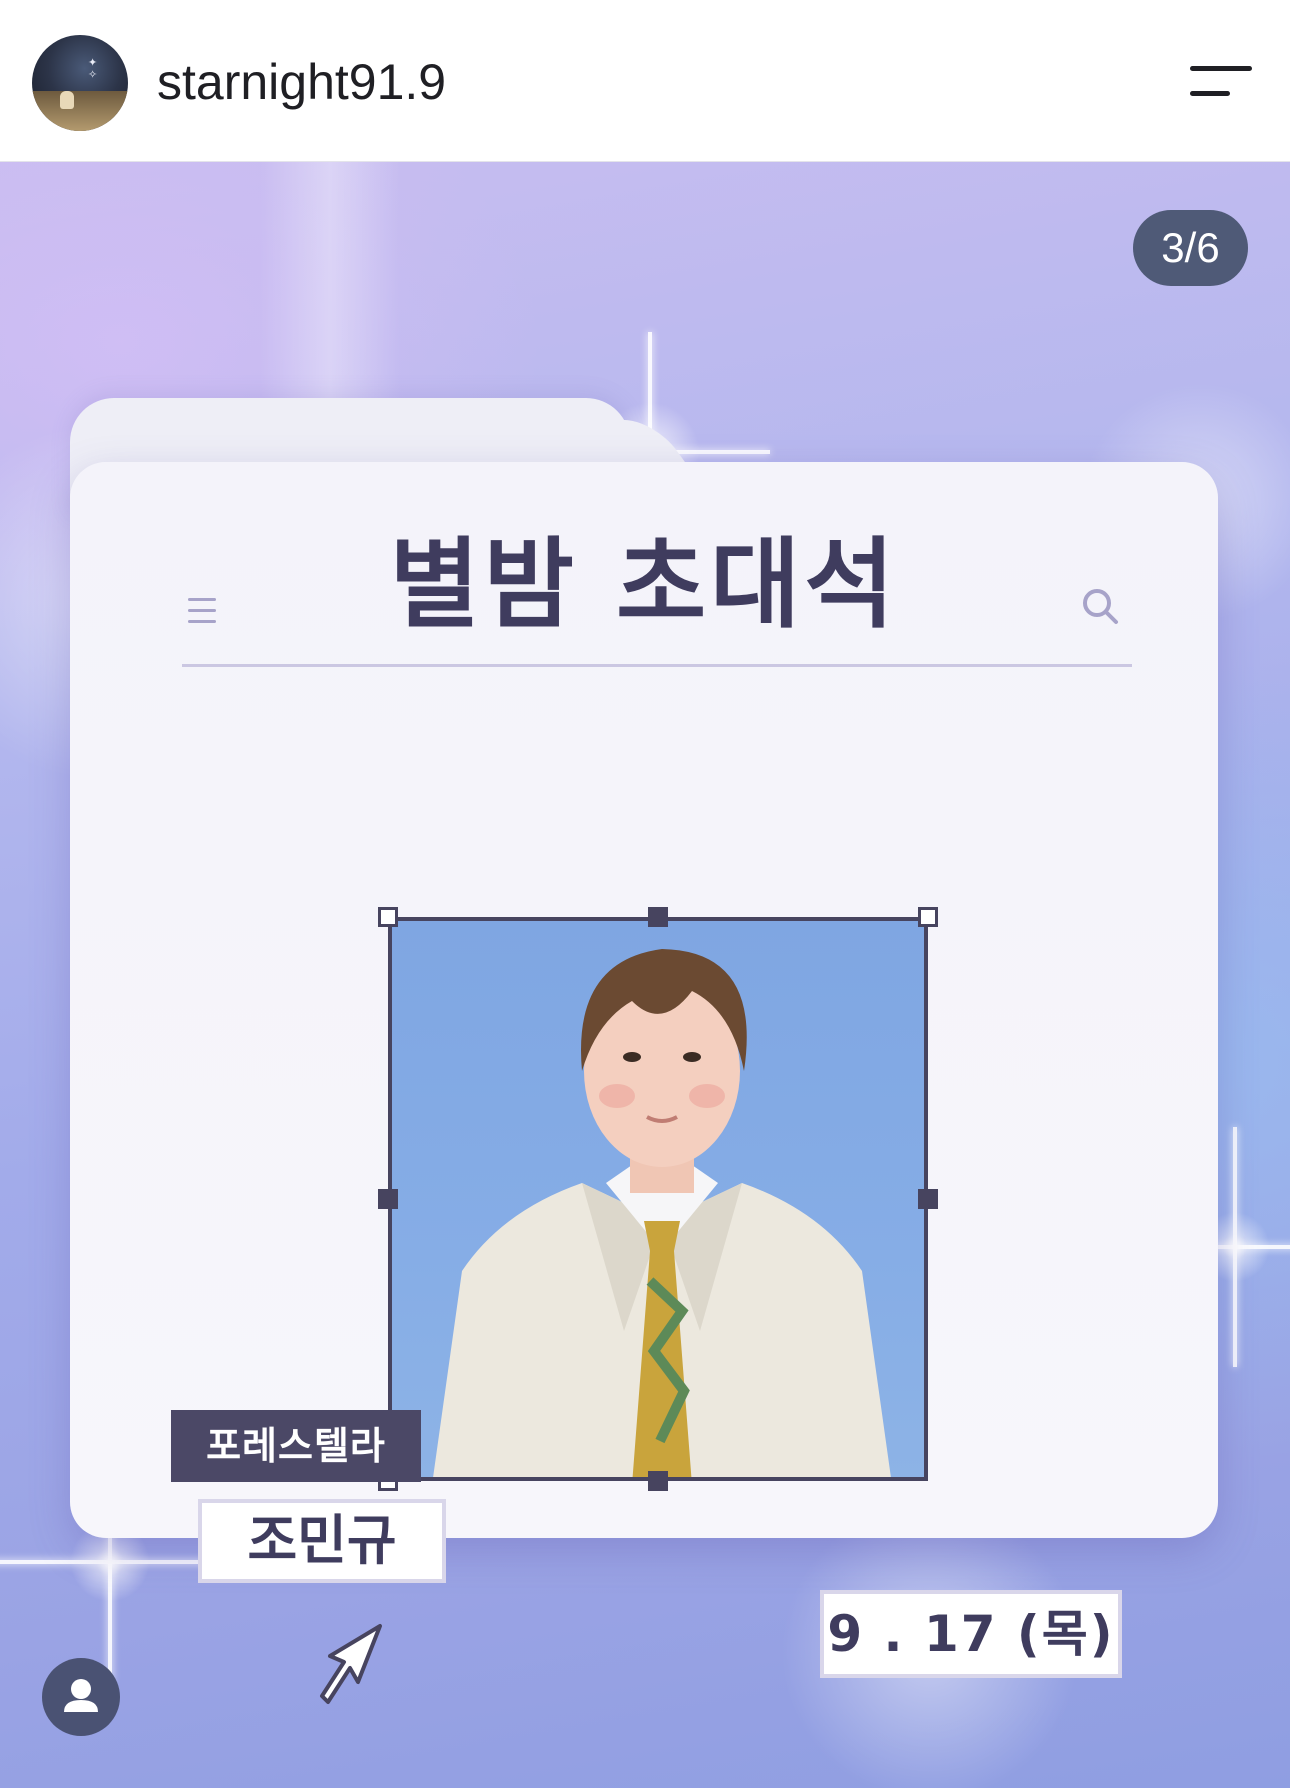 The image size is (1290, 1788). I want to click on post-header: ✦ ✧ starnight91.9, so click(645, 81).